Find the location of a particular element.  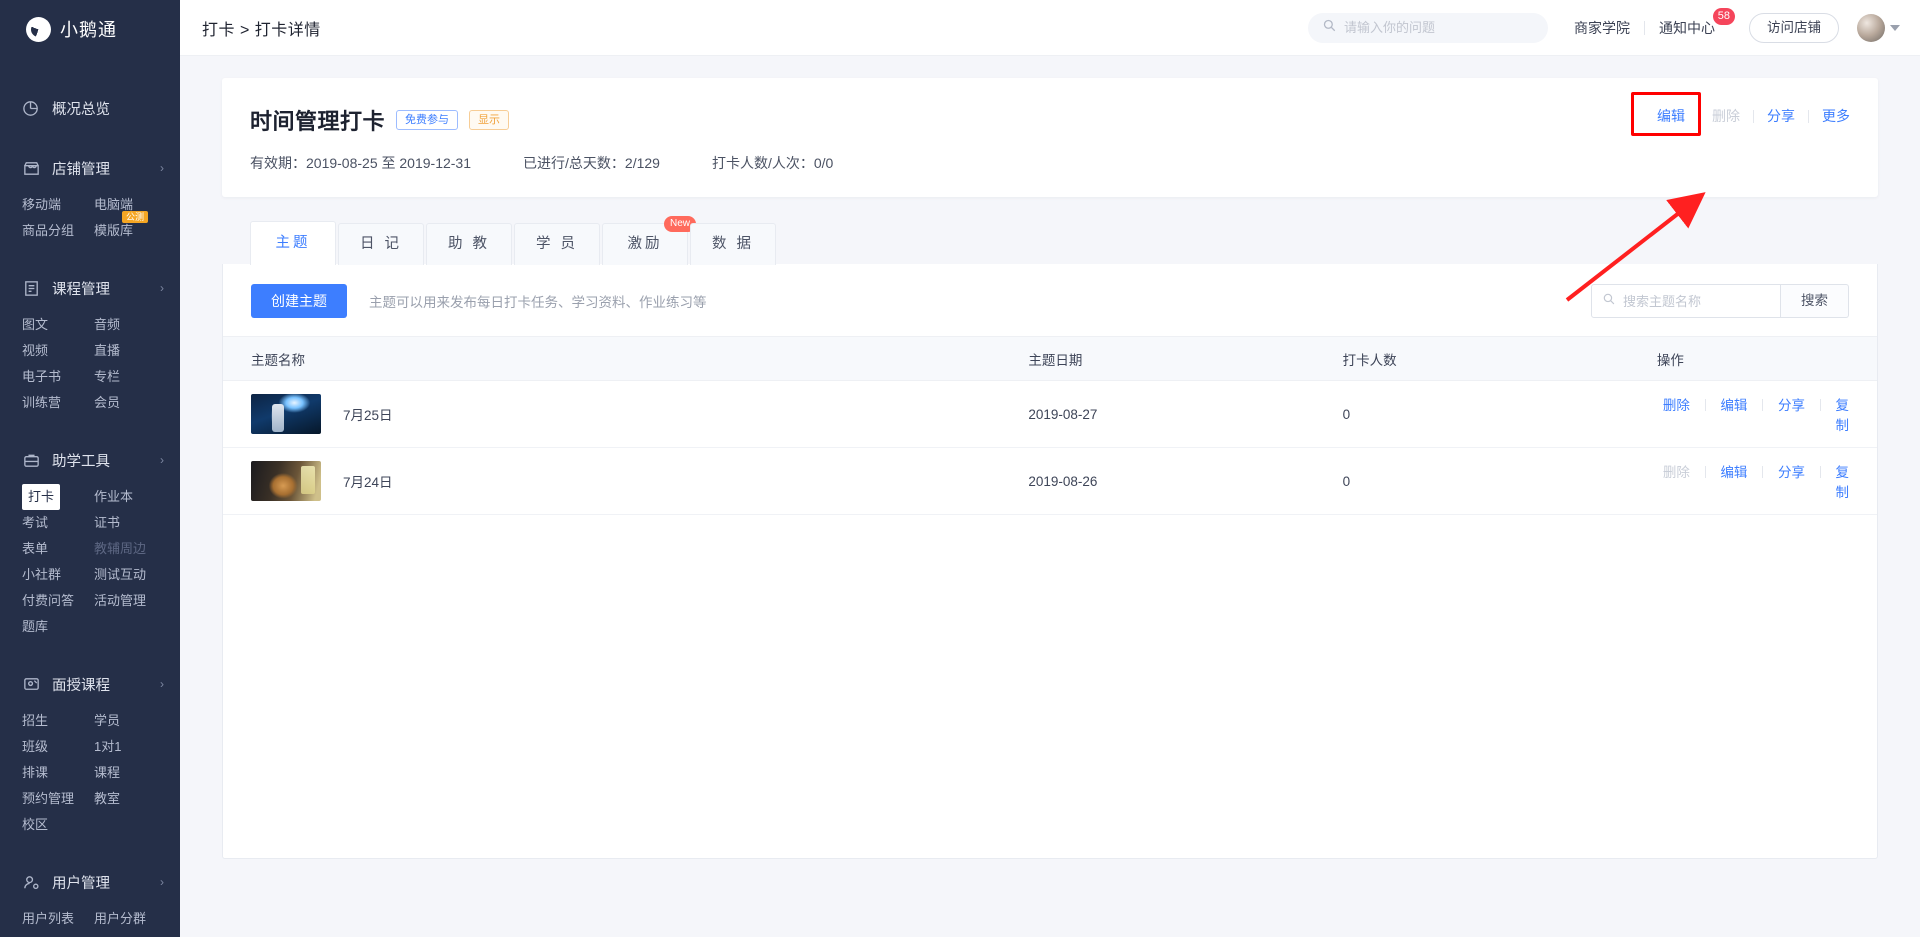

sidebar-item-scheduling: 排课 is located at coordinates (58, 773).